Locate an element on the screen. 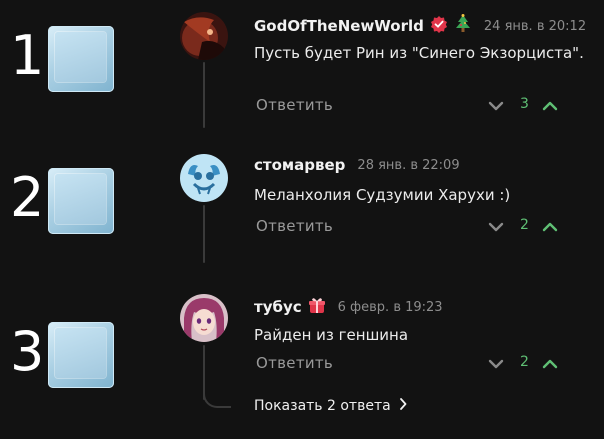 This screenshot has width=604, height=439. chevron-right-icon is located at coordinates (403, 406).